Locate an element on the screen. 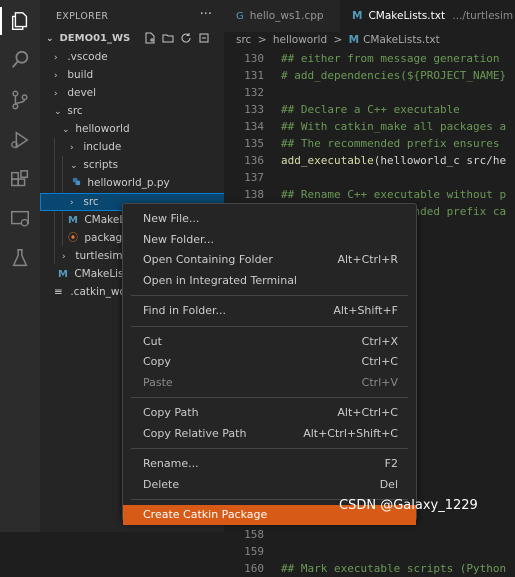 The width and height of the screenshot is (515, 577). menu-item-shortcut: Ctrl+V is located at coordinates (379, 382).